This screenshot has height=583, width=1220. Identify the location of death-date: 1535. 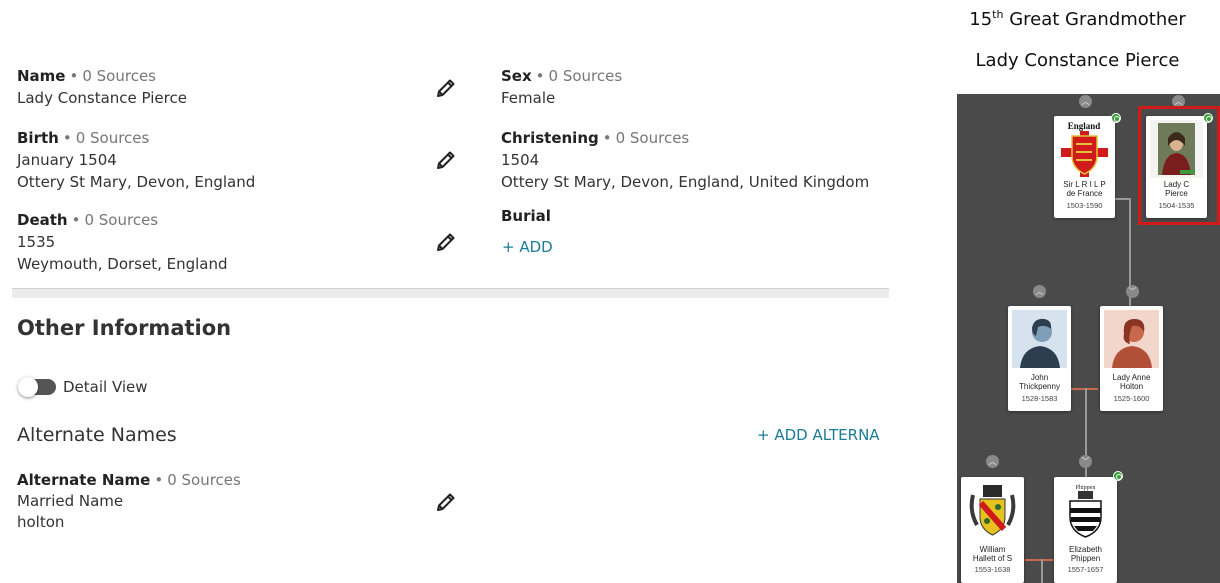
(36, 242).